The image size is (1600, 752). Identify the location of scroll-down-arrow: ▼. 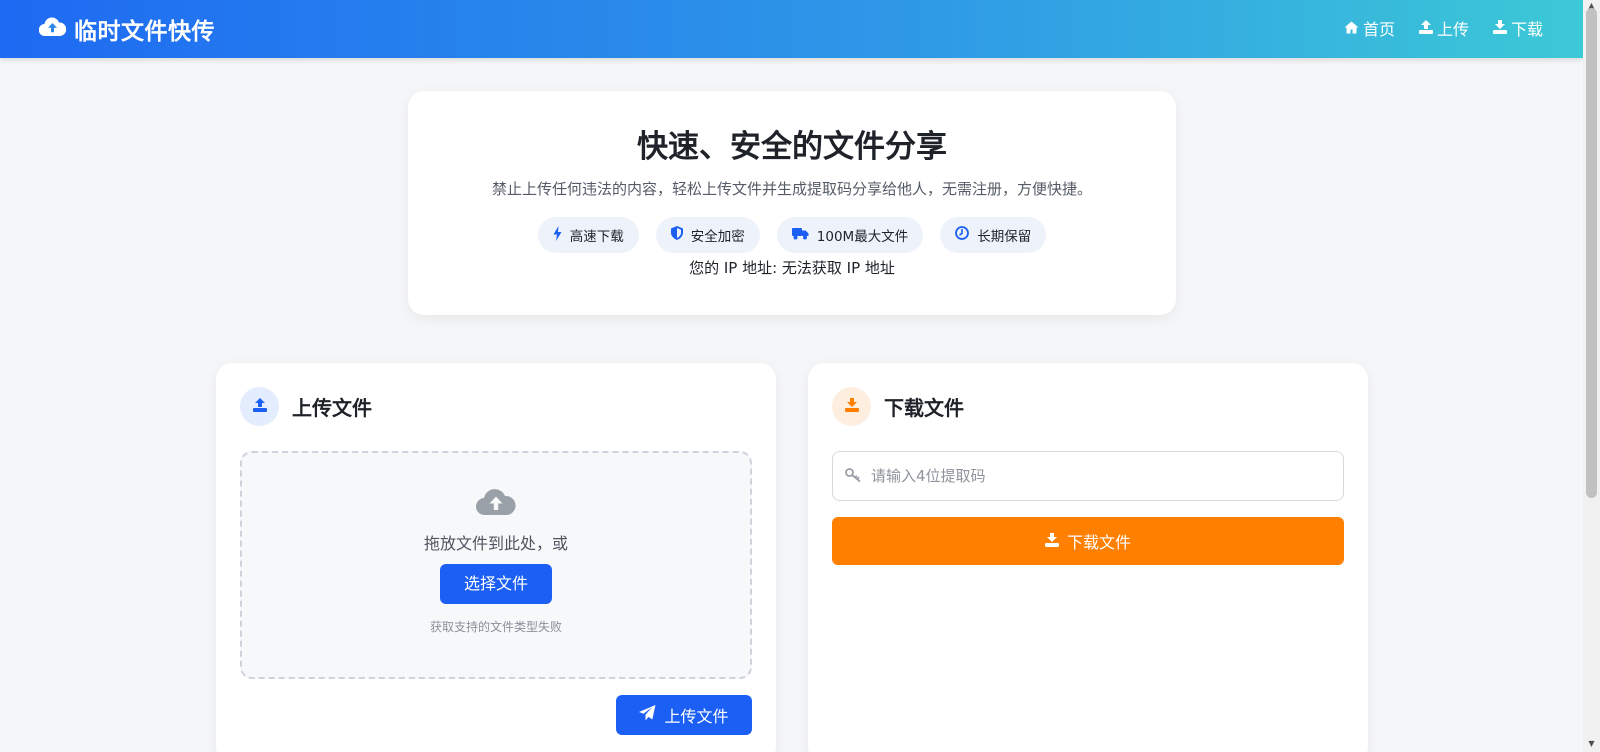
(1591, 744).